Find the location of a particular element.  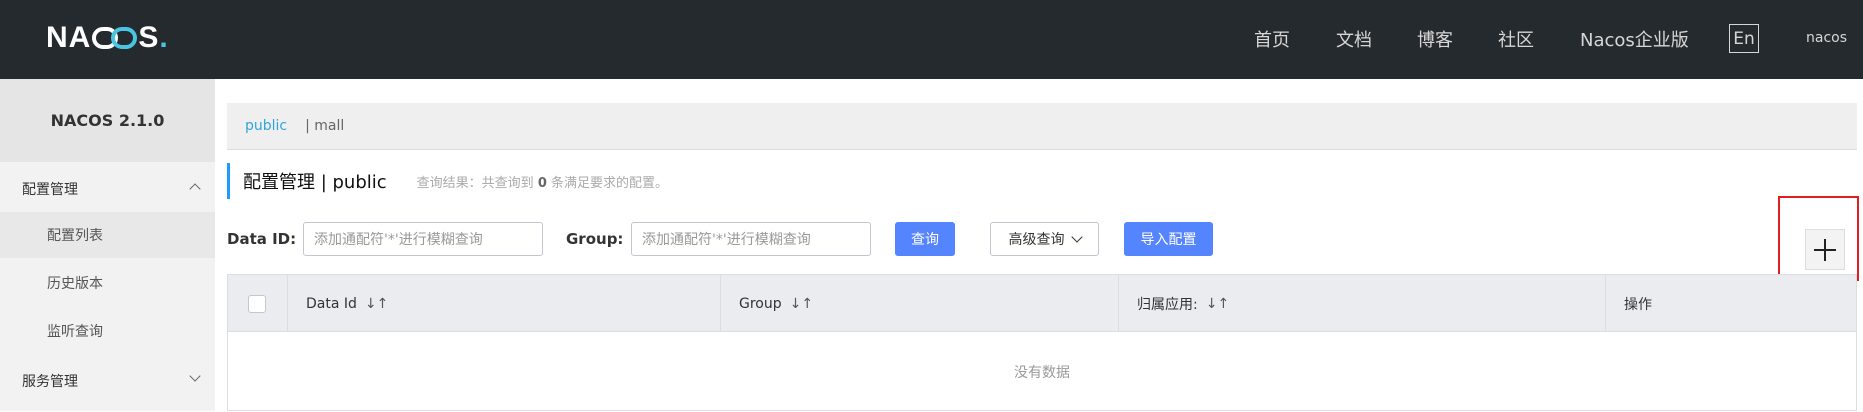

sidebar-item-listener: 监听查询 is located at coordinates (107, 331).